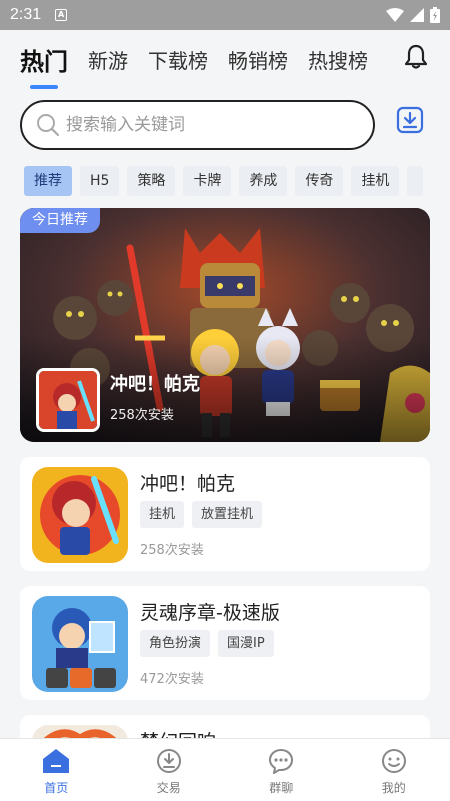 This screenshot has height=801, width=450. I want to click on signal-icon, so click(417, 15).